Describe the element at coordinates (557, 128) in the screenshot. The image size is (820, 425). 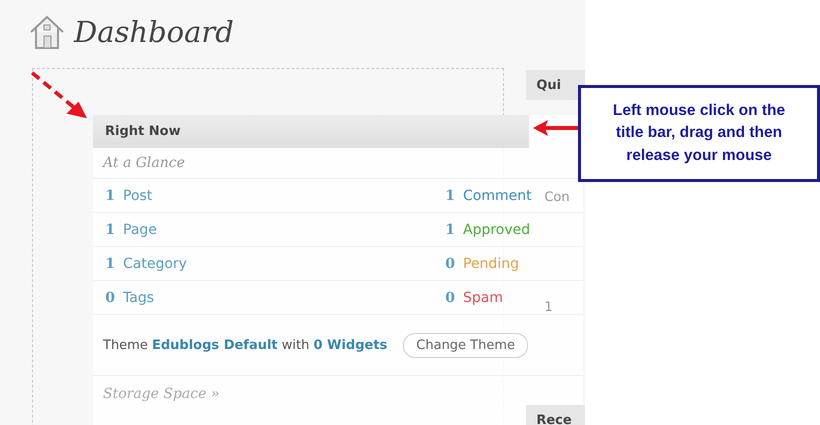
I see `arrow` at that location.